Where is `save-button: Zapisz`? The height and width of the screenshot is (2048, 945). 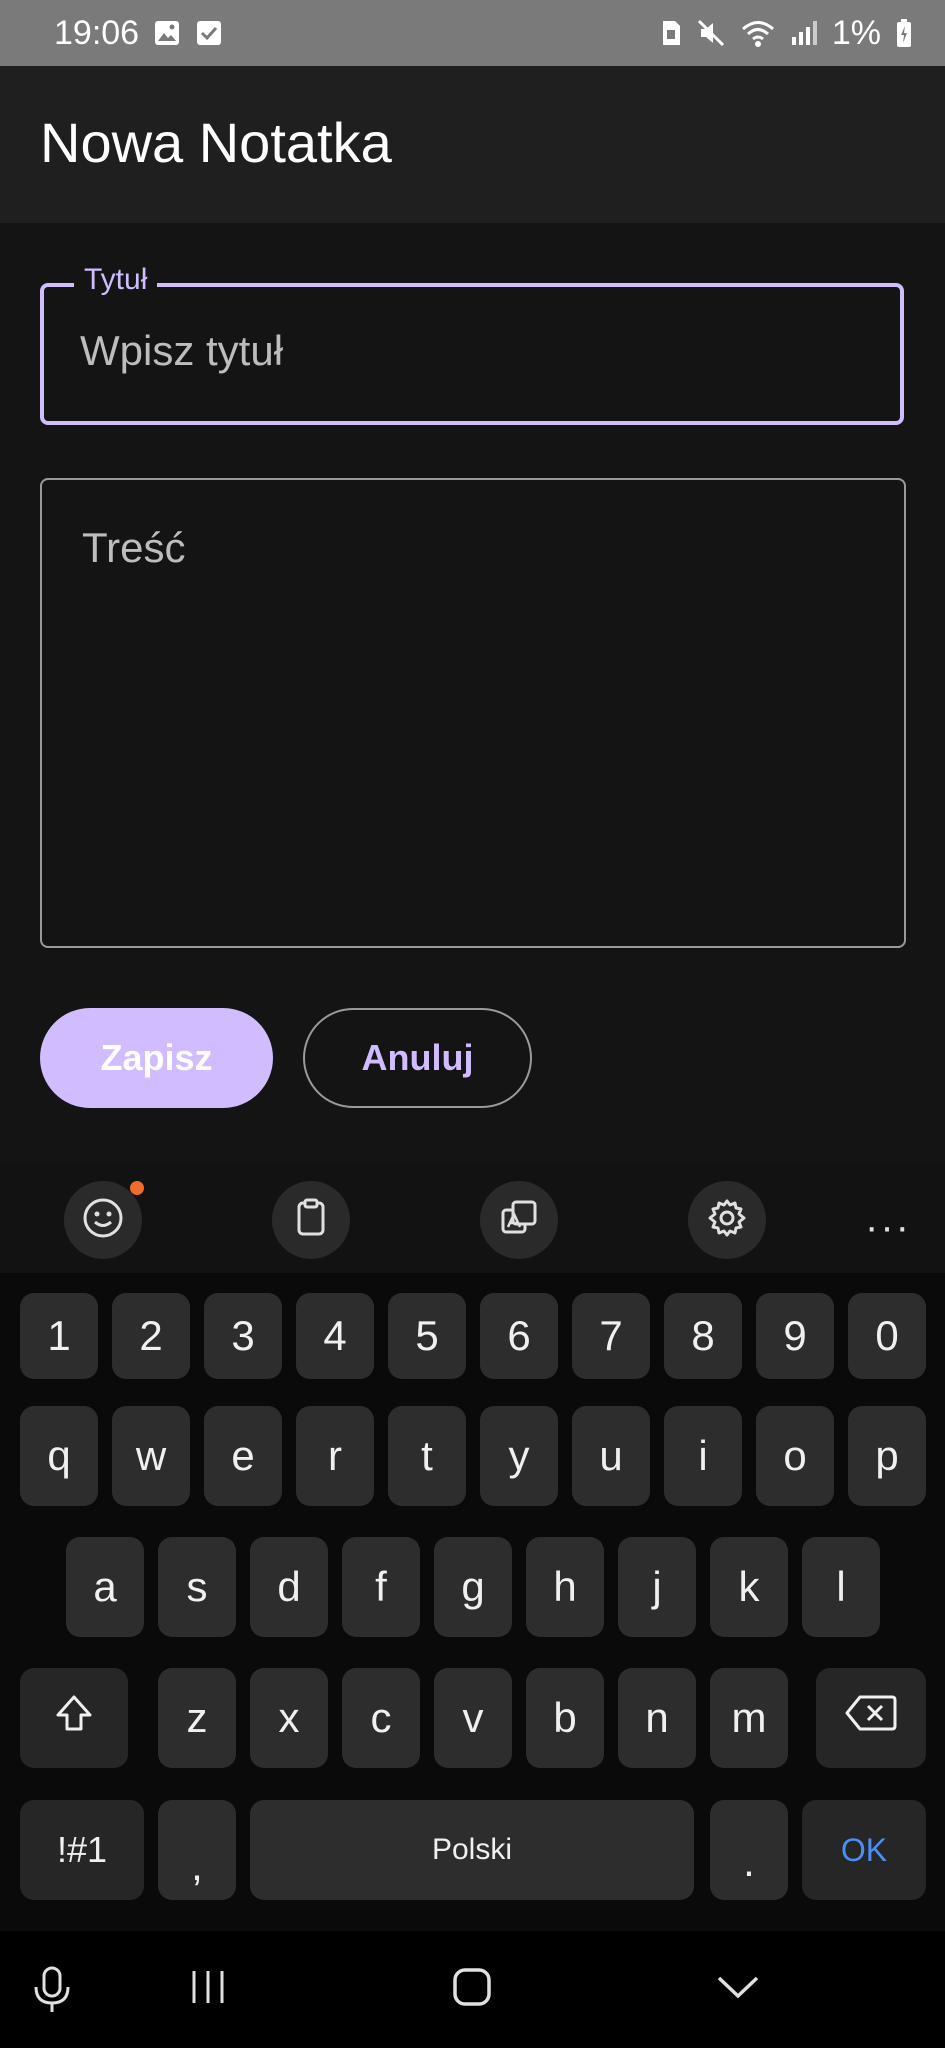 save-button: Zapisz is located at coordinates (156, 1058).